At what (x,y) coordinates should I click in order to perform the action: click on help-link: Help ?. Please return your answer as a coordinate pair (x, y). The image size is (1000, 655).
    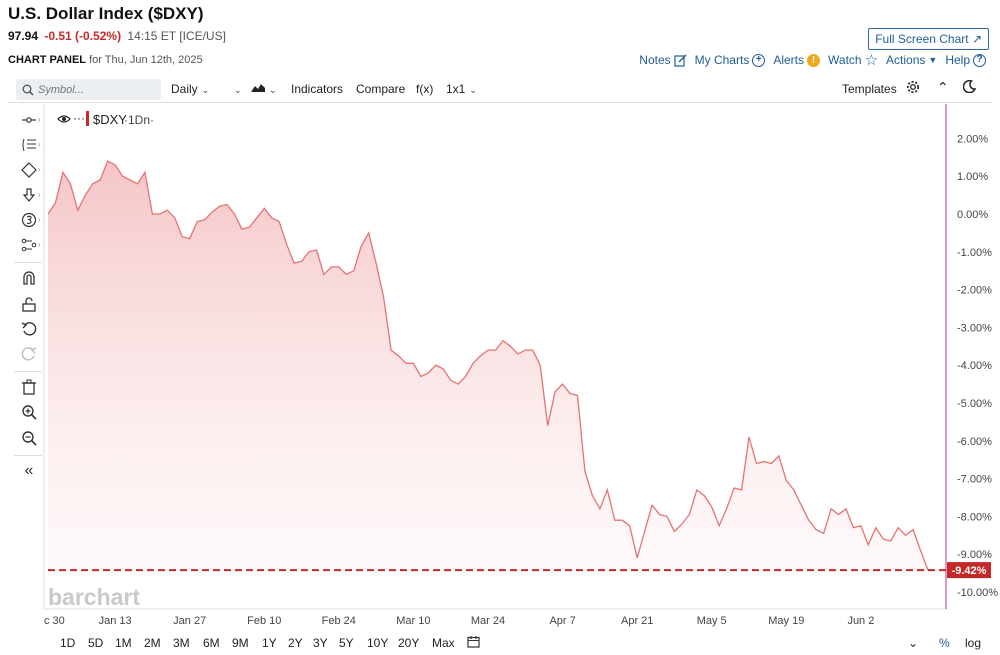
    Looking at the image, I should click on (965, 60).